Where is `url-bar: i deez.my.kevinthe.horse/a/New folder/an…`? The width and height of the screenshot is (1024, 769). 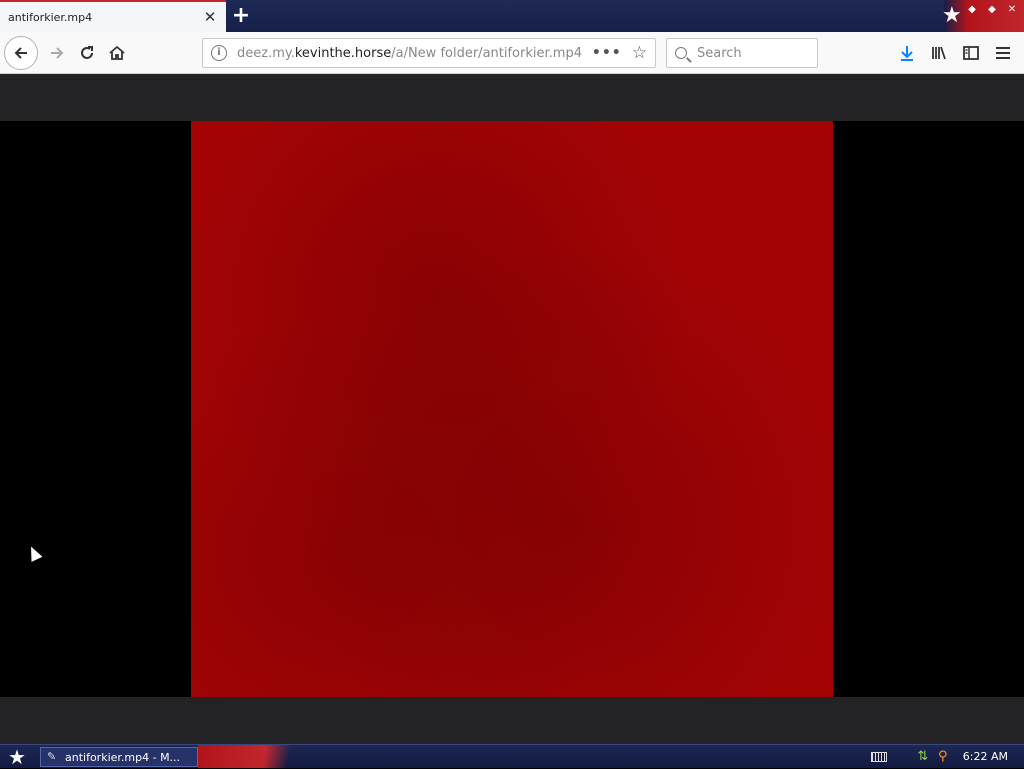 url-bar: i deez.my.kevinthe.horse/a/New folder/an… is located at coordinates (429, 53).